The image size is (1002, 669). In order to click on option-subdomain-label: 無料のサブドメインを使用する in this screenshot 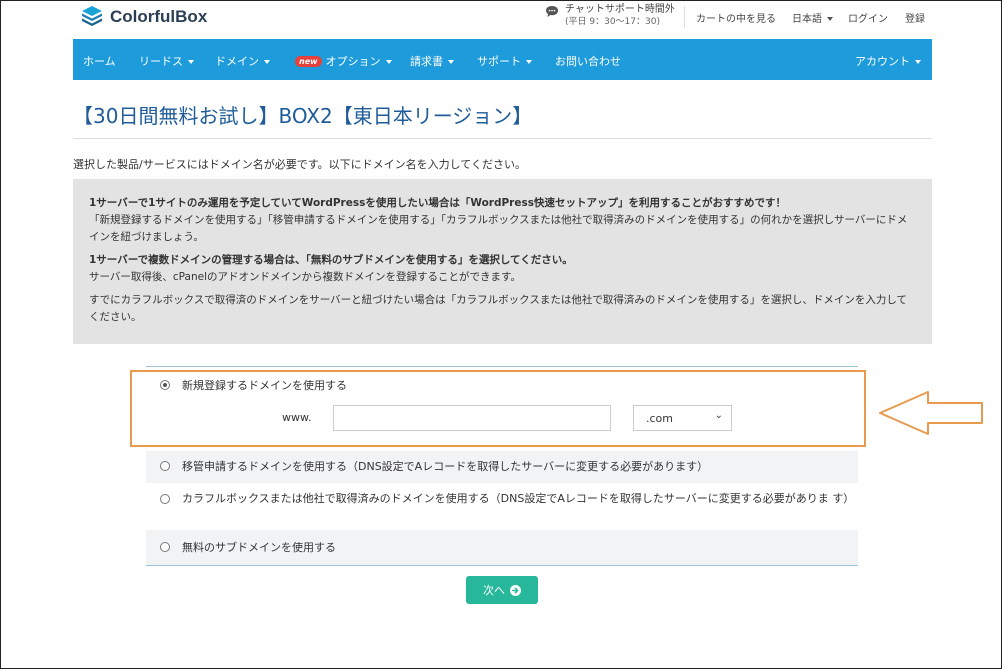, I will do `click(259, 547)`.